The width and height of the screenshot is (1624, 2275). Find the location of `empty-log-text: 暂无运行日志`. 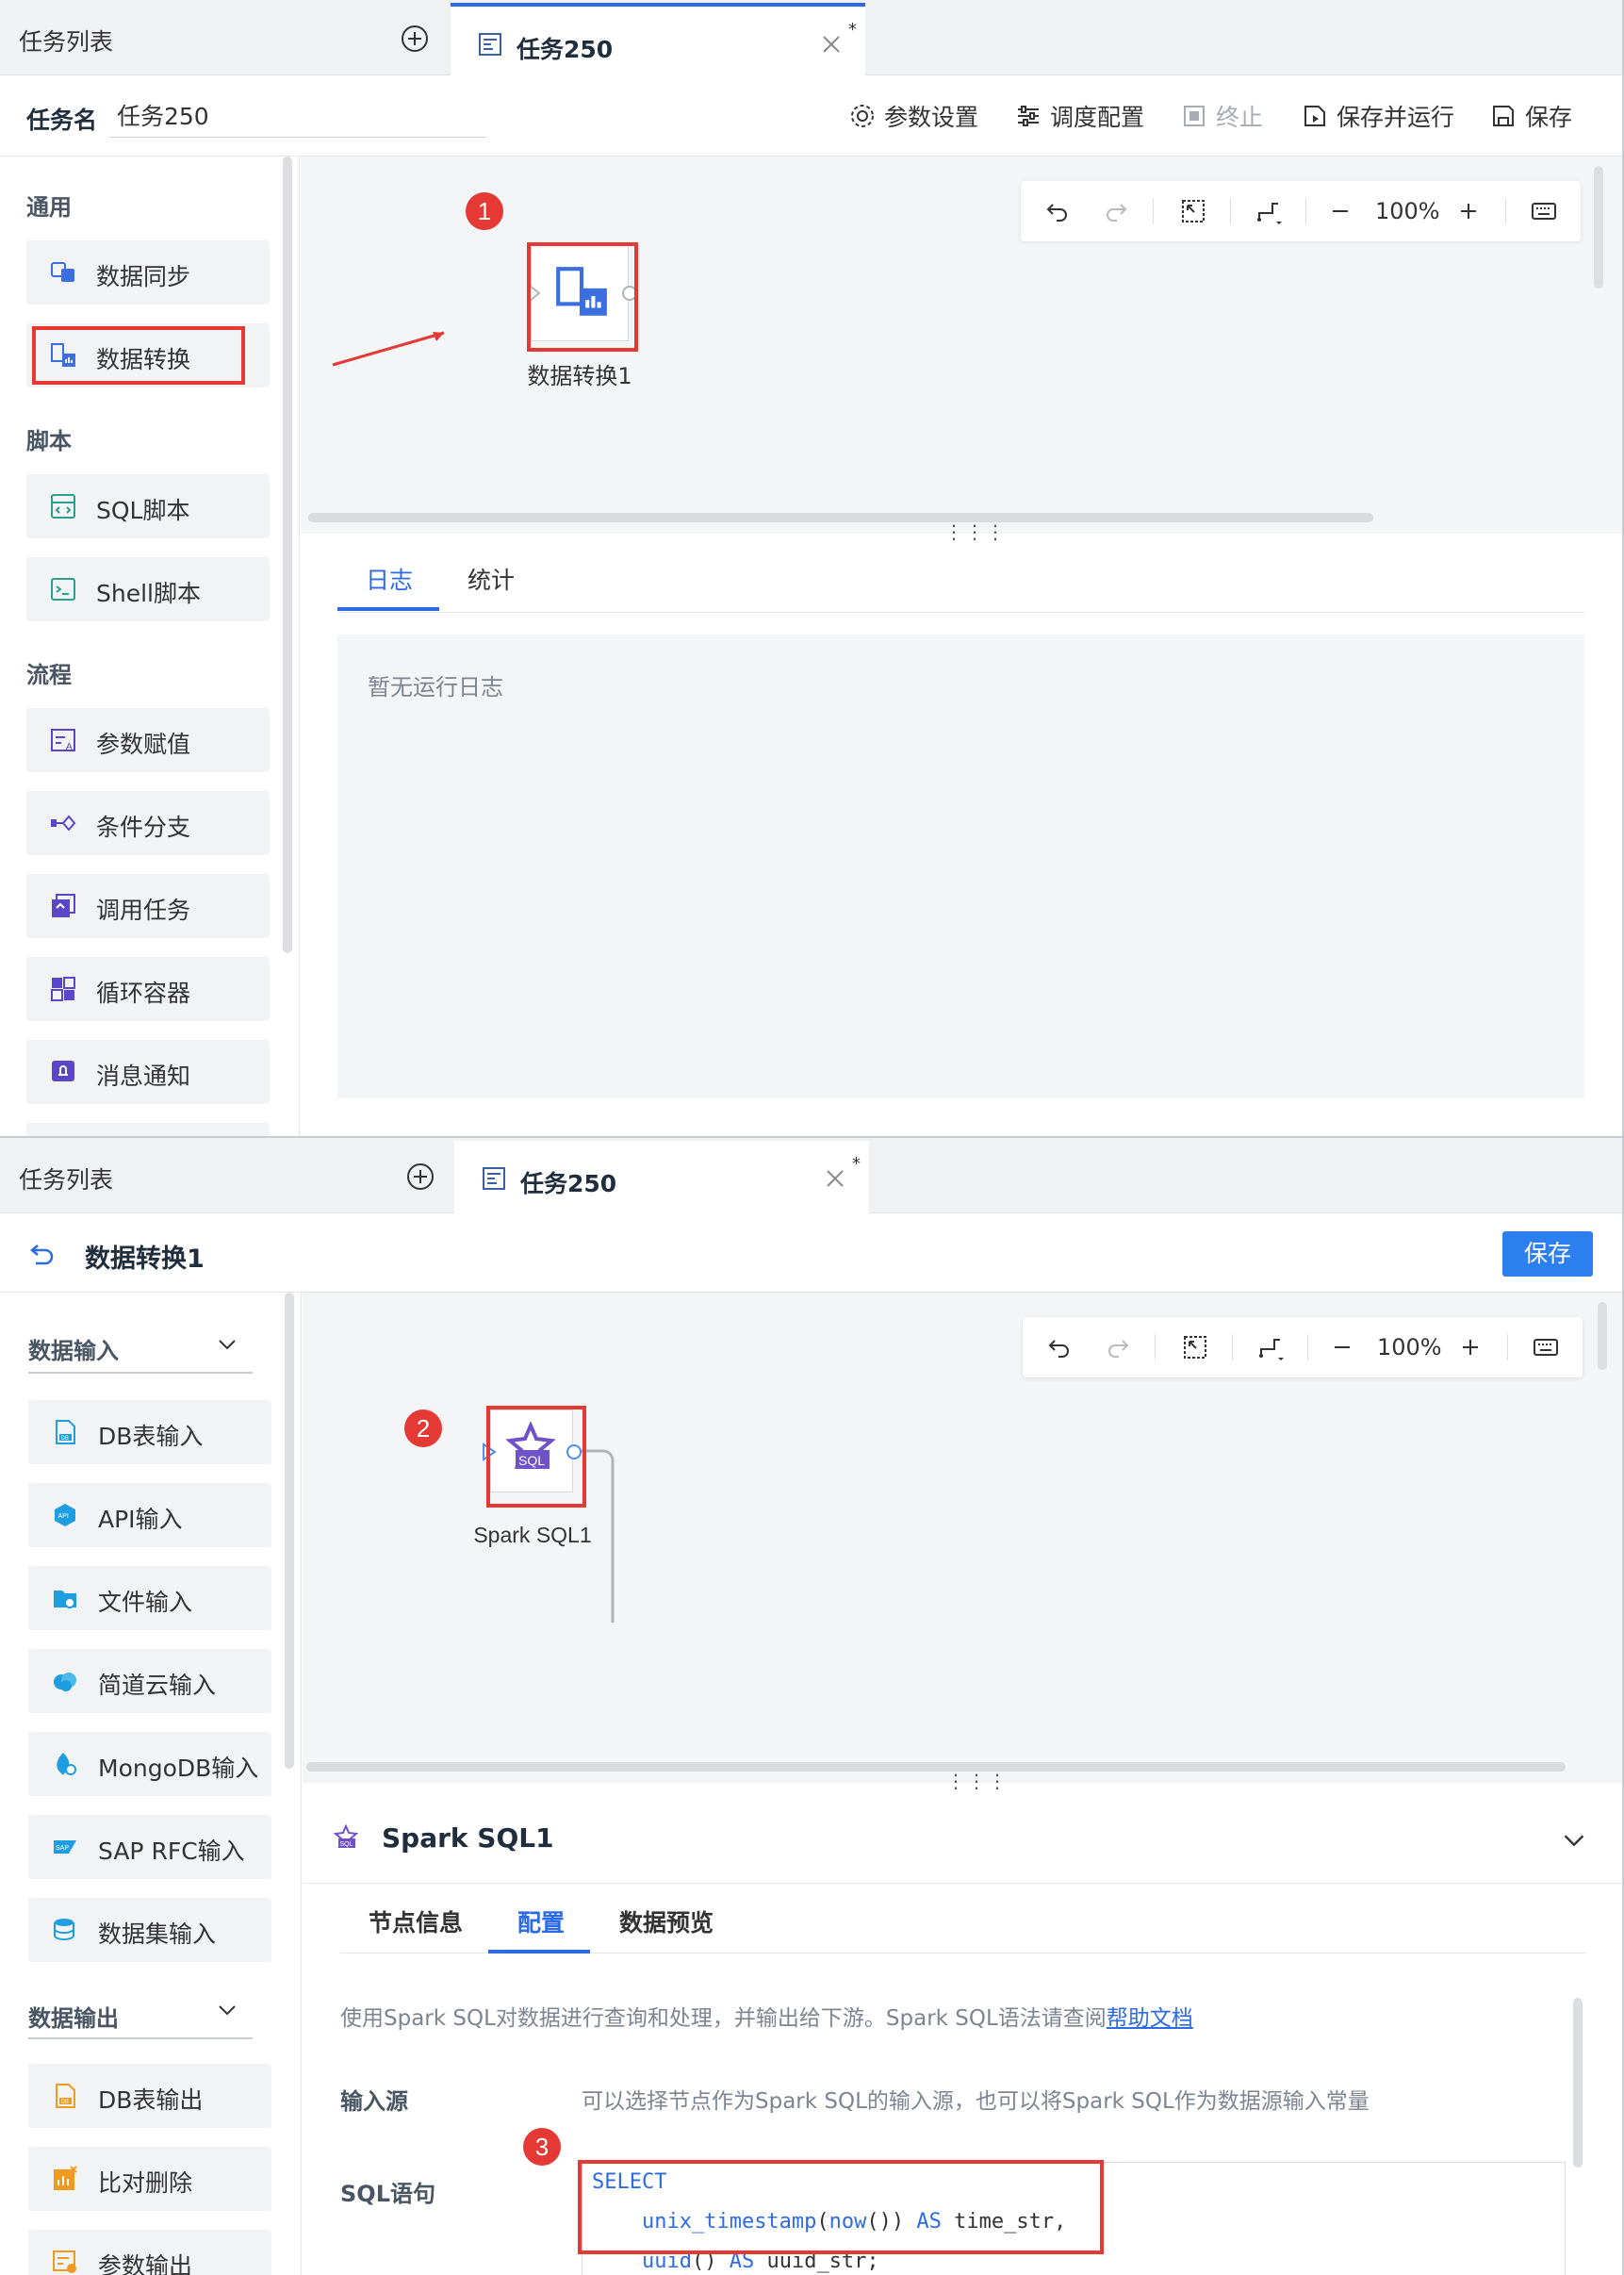

empty-log-text: 暂无运行日志 is located at coordinates (435, 688).